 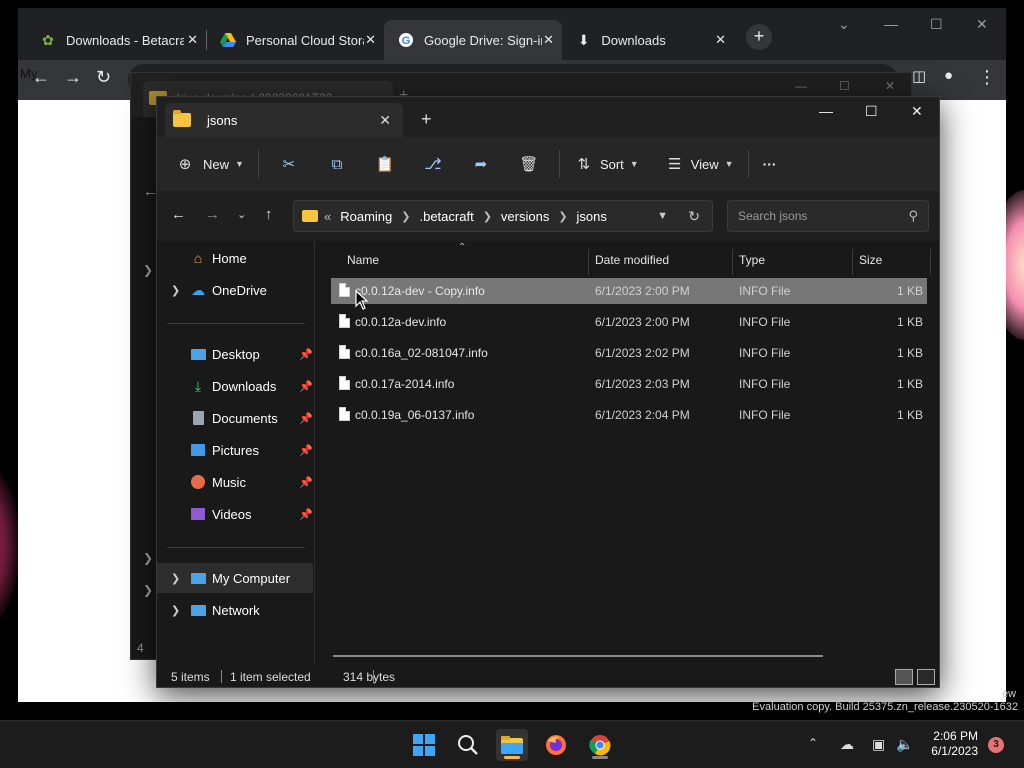 I want to click on nav-item-onedrive: ❯ ☁ OneDrive, so click(x=235, y=290).